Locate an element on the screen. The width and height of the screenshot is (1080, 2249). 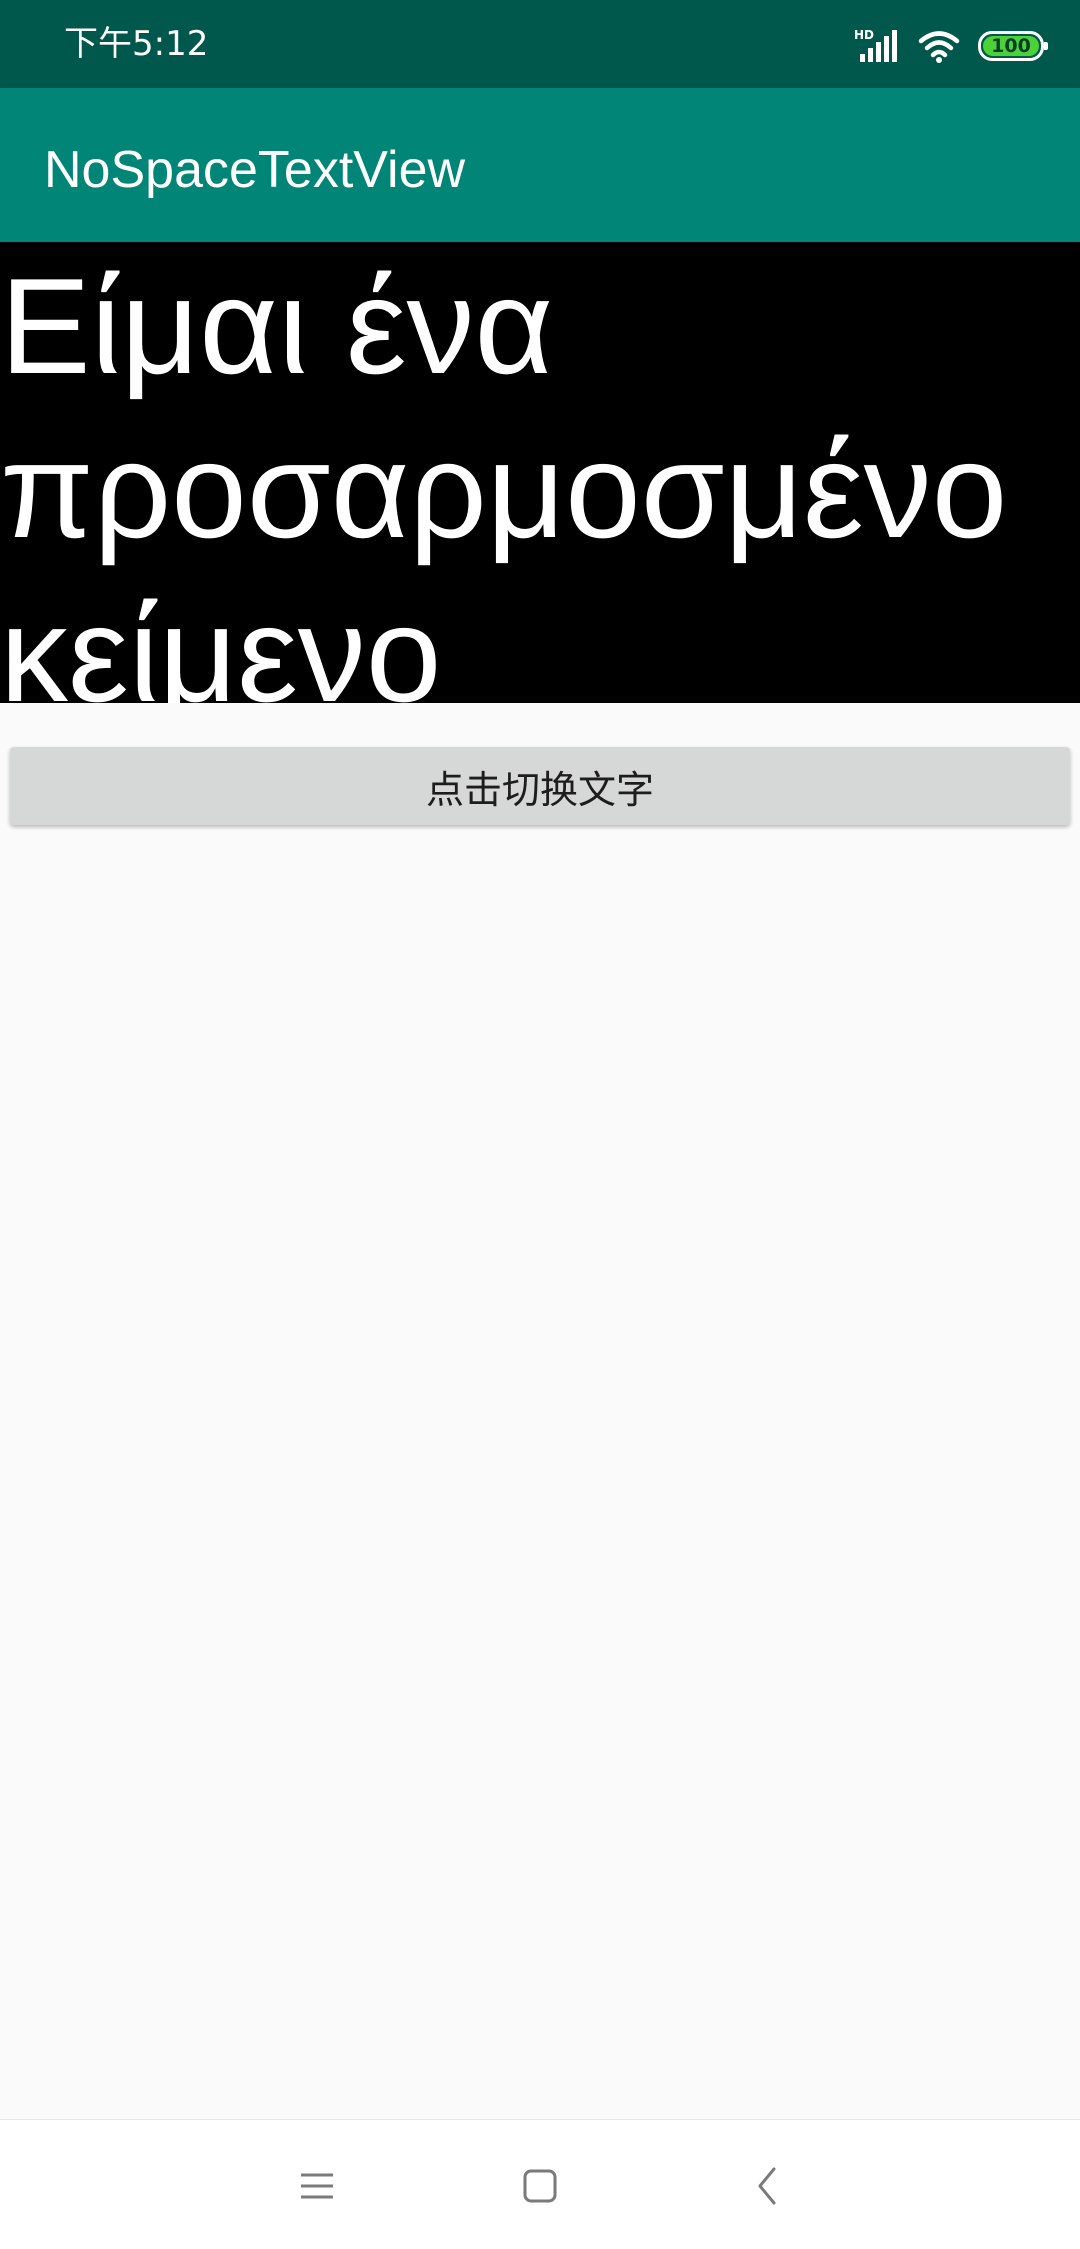
navigation-bar is located at coordinates (540, 2184).